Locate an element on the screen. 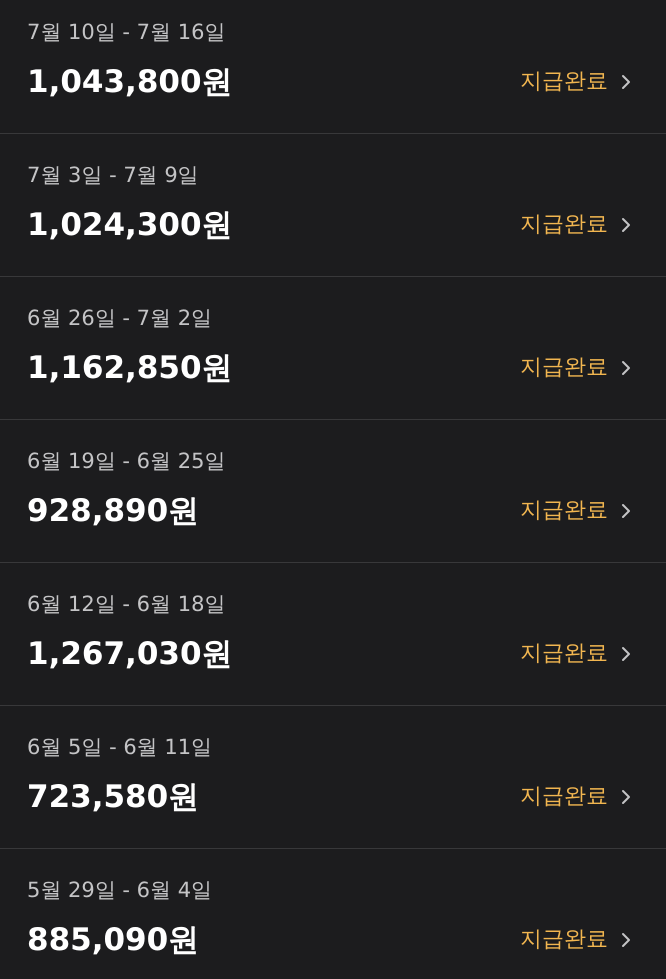 This screenshot has width=666, height=979. payout-amount: 928,890원 is located at coordinates (113, 511).